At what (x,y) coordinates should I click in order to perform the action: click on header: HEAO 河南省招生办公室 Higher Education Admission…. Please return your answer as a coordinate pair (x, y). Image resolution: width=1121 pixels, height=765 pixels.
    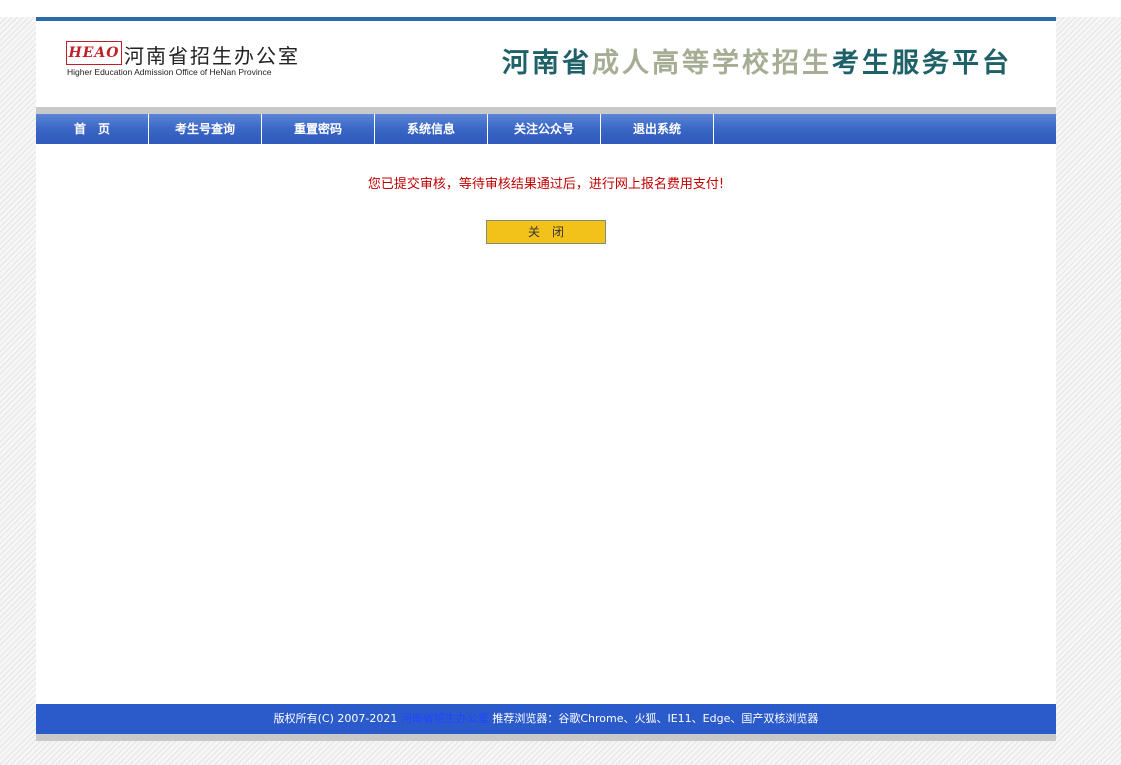
    Looking at the image, I should click on (546, 64).